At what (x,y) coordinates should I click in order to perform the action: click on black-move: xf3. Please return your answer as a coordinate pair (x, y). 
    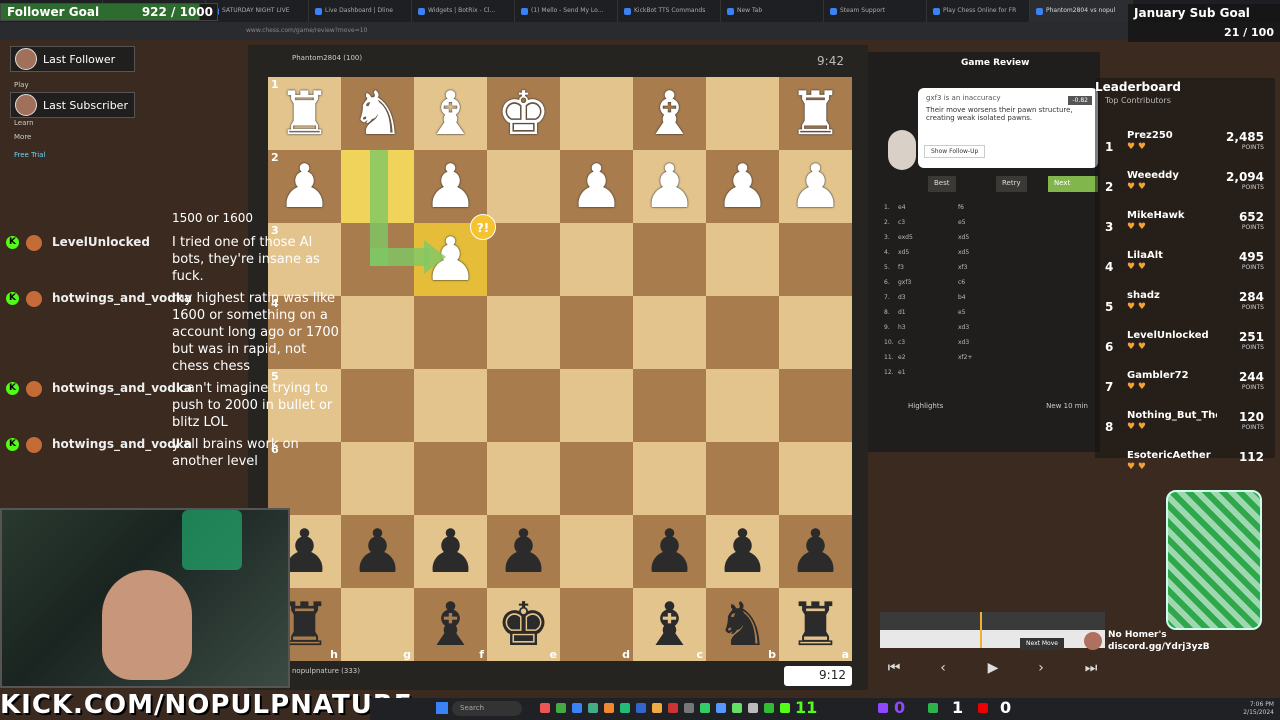
    Looking at the image, I should click on (988, 271).